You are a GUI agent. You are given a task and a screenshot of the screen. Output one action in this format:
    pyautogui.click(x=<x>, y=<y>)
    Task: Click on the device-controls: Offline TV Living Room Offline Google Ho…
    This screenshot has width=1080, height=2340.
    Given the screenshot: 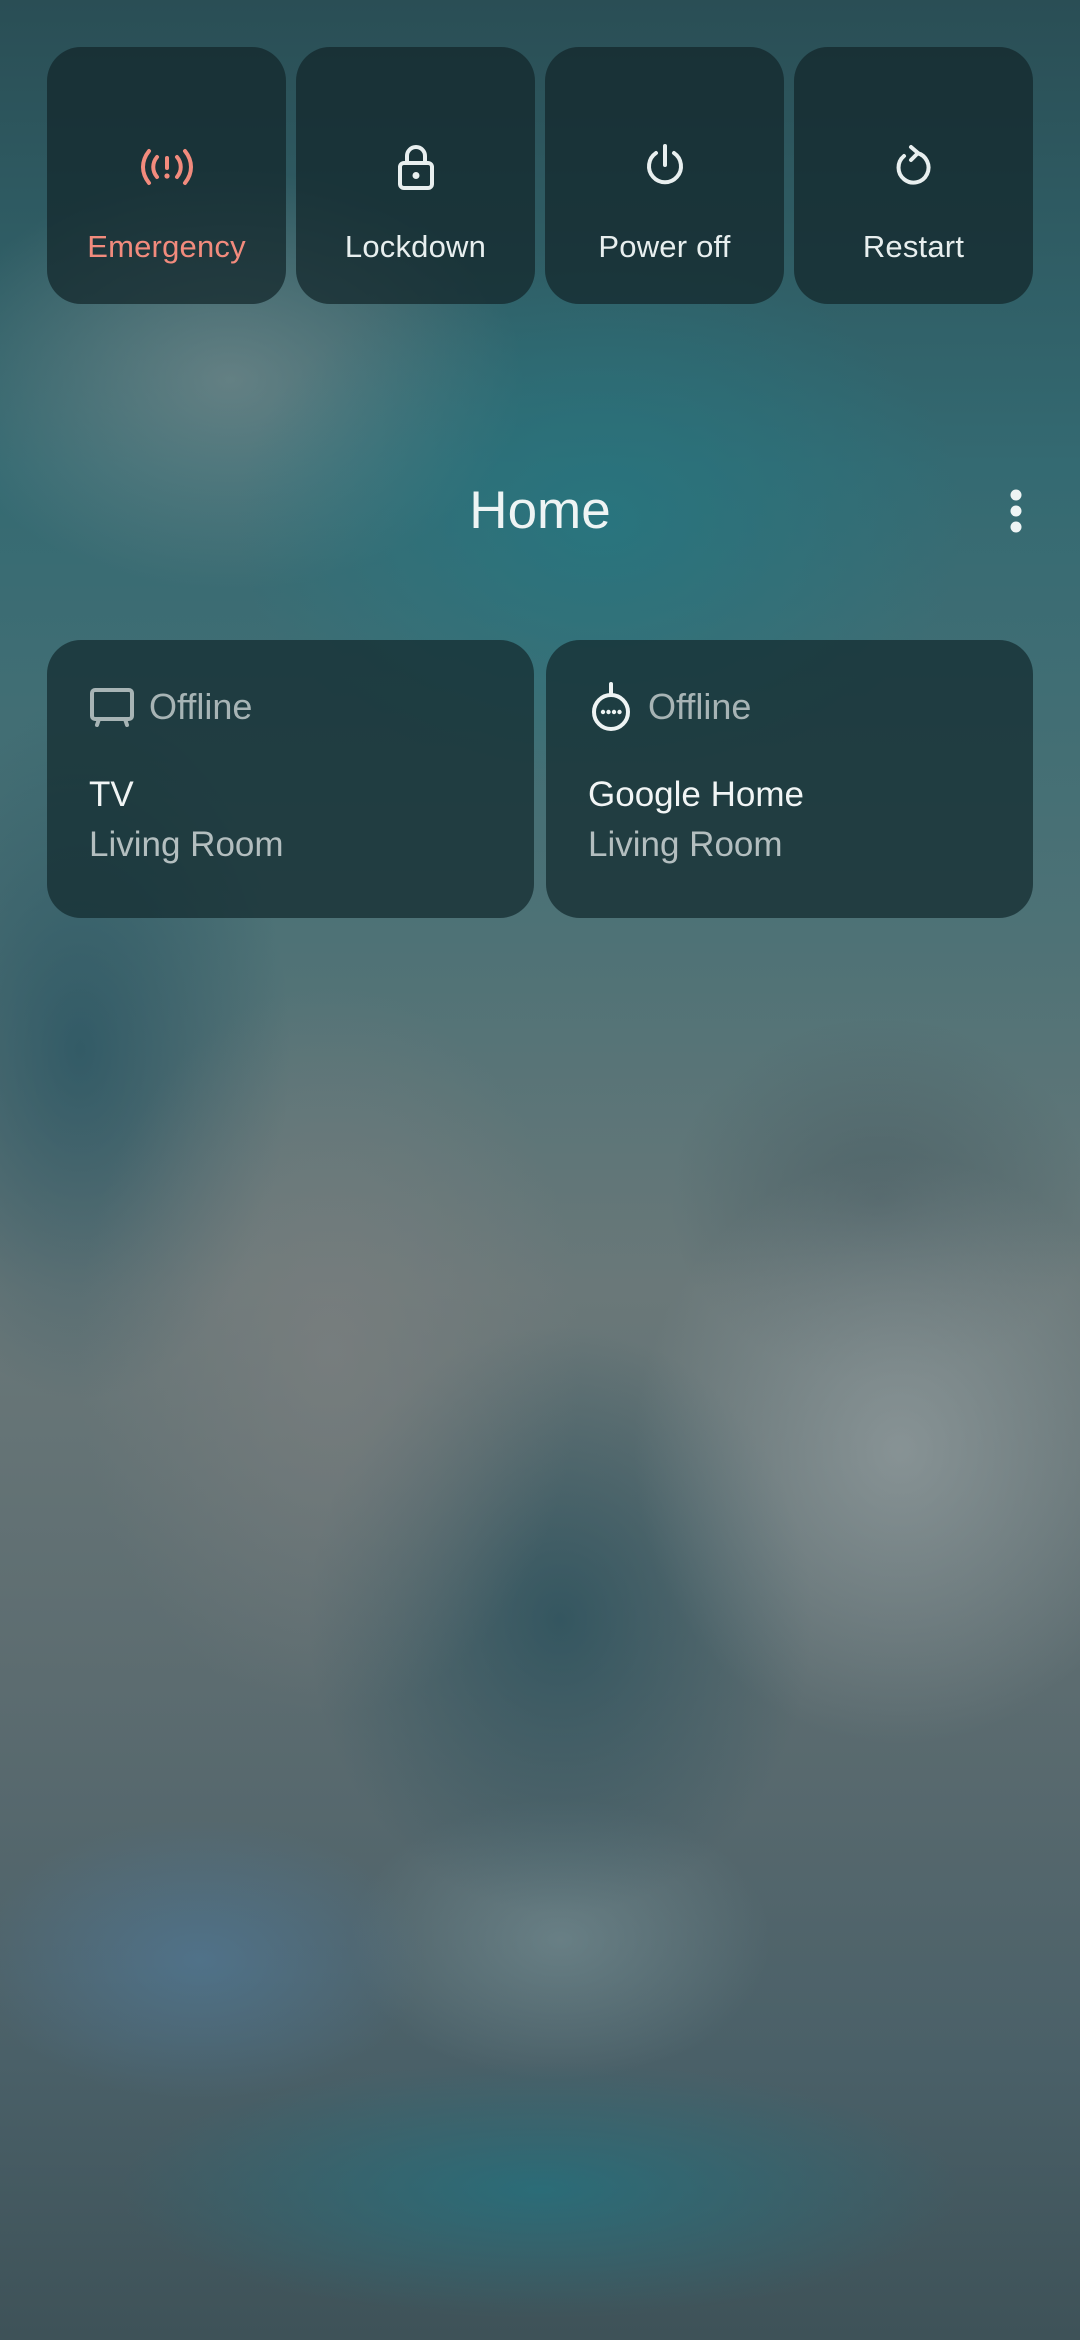 What is the action you would take?
    pyautogui.click(x=540, y=779)
    